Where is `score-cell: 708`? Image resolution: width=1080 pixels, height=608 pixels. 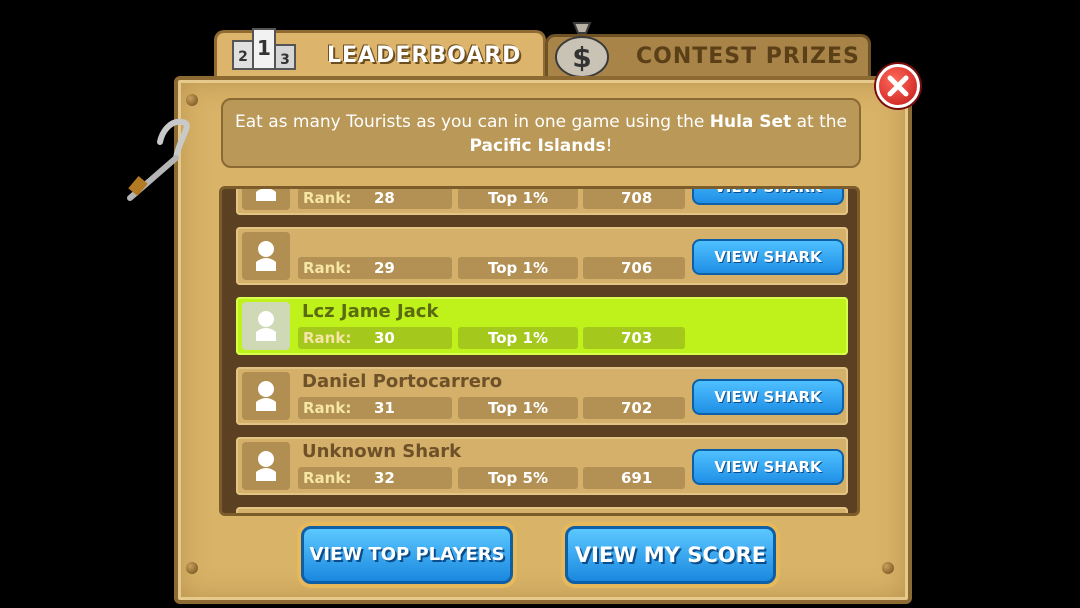 score-cell: 708 is located at coordinates (634, 199).